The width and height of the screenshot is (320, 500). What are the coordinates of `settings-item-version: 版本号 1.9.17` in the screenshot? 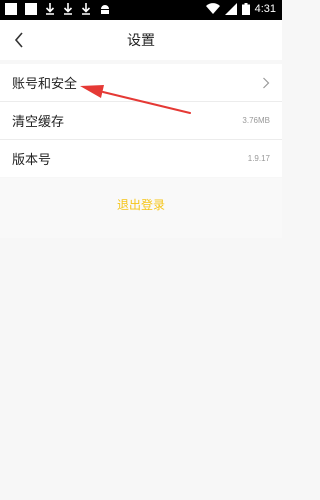 It's located at (141, 158).